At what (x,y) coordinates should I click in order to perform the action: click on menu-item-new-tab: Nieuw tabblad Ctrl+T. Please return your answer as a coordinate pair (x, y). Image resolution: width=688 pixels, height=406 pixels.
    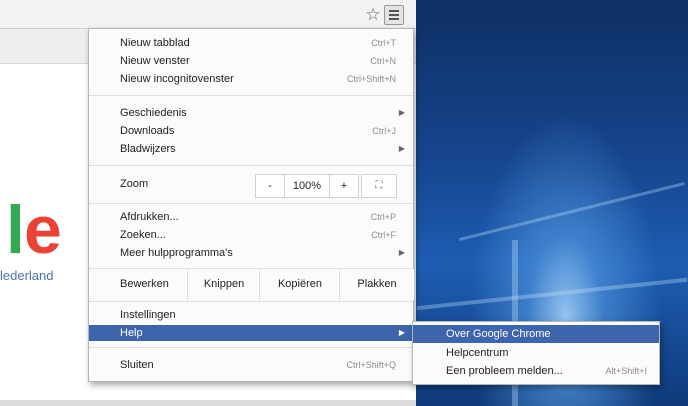
    Looking at the image, I should click on (251, 43).